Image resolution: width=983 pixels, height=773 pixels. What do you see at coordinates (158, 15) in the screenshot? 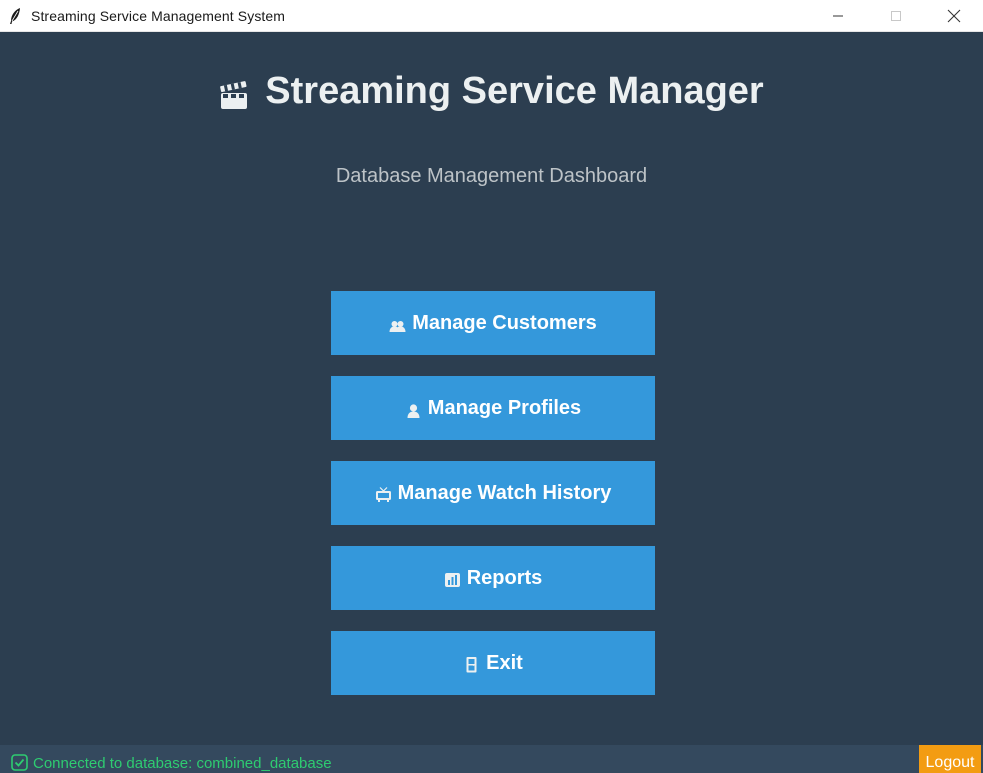
I see `window-title: Streaming Service Management System` at bounding box center [158, 15].